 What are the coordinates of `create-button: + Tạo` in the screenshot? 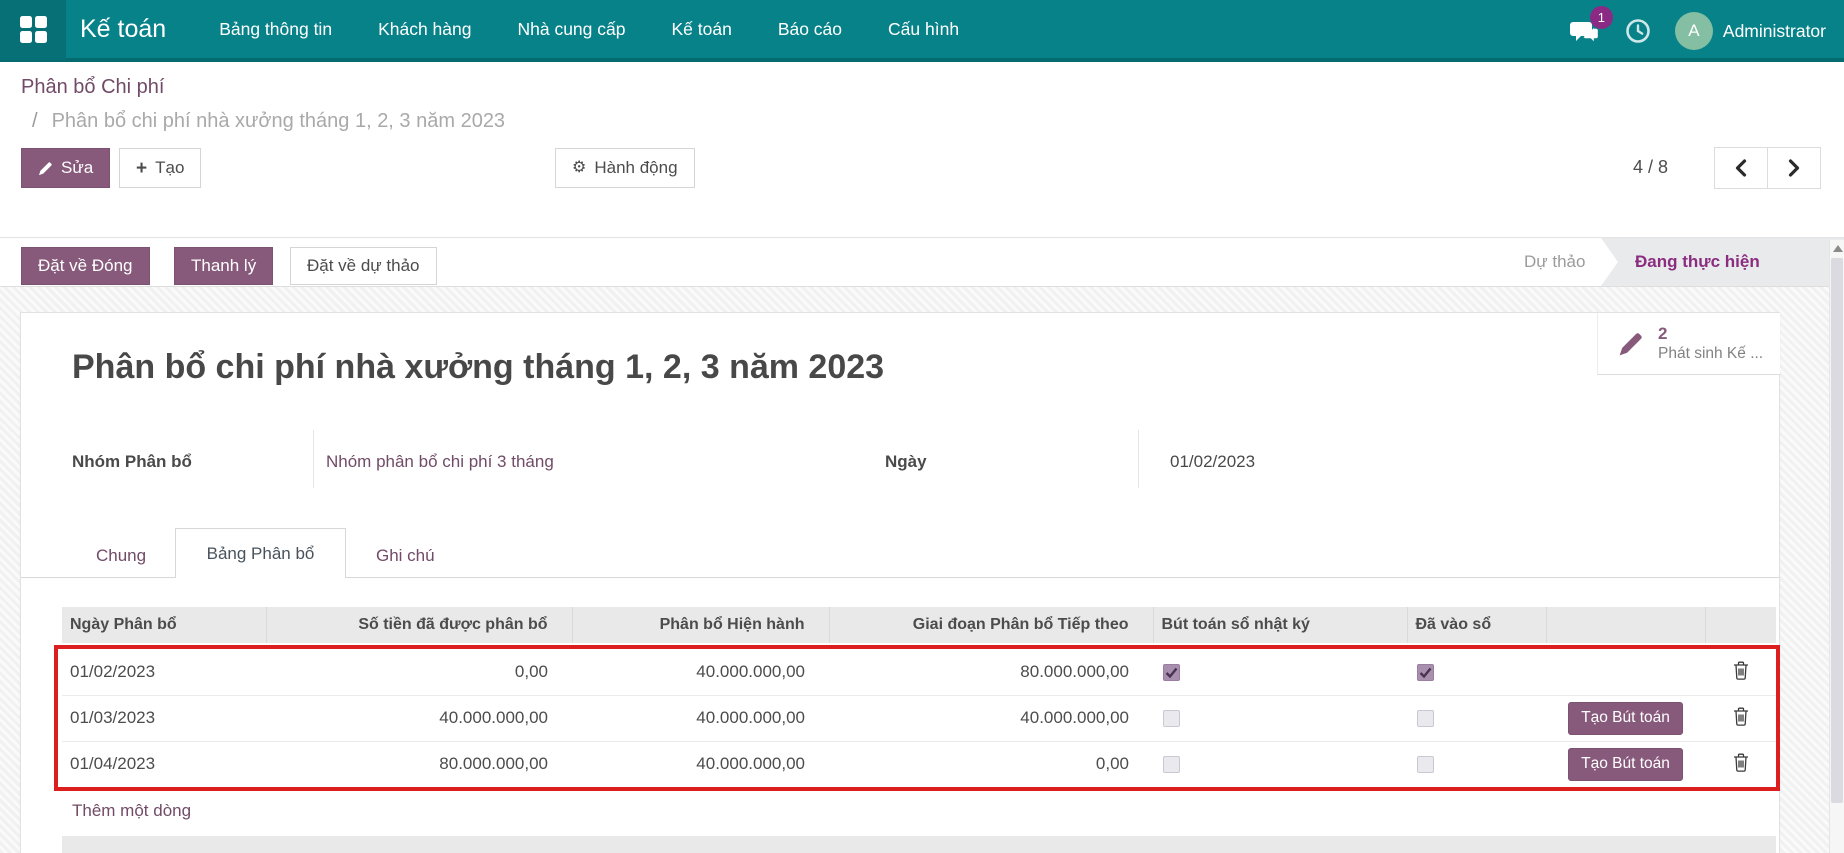 It's located at (160, 168).